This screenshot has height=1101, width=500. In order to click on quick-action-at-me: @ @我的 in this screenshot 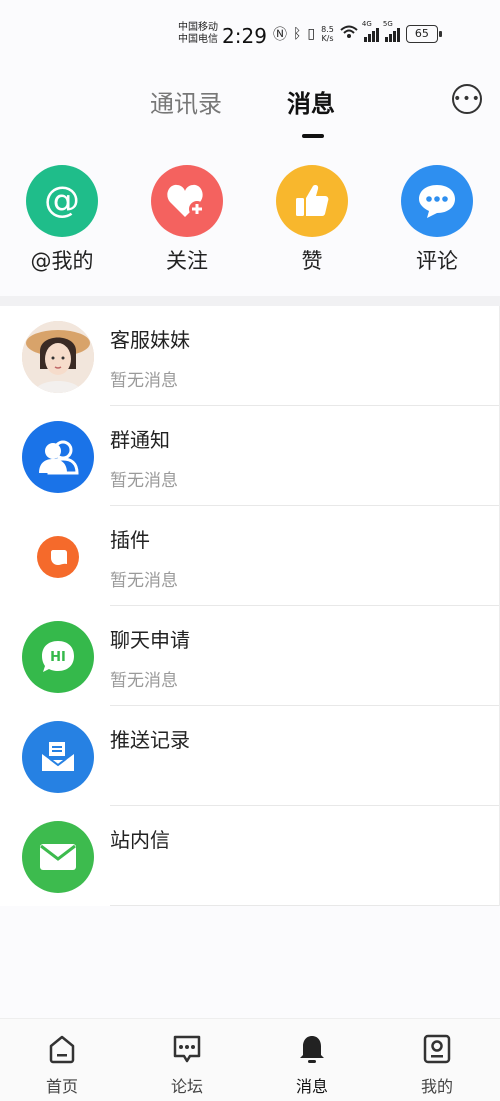, I will do `click(62, 220)`.